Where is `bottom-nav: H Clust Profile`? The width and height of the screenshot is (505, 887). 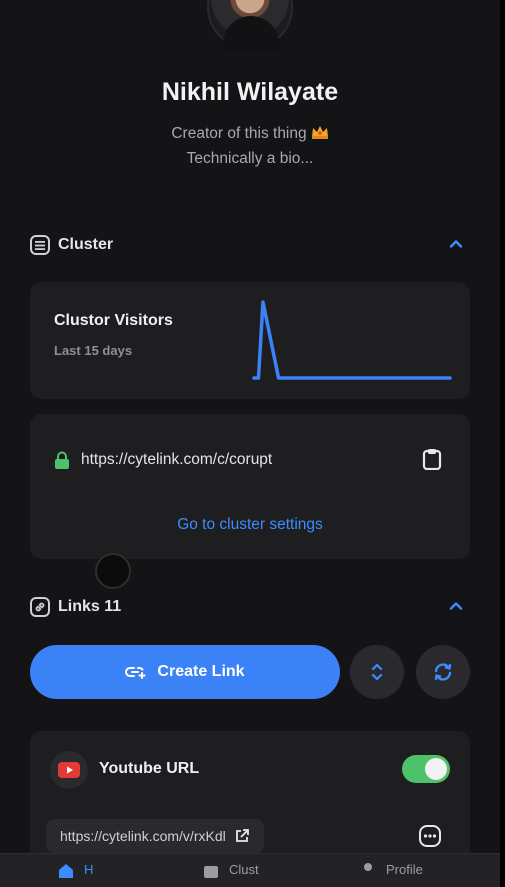
bottom-nav: H Clust Profile is located at coordinates (250, 870).